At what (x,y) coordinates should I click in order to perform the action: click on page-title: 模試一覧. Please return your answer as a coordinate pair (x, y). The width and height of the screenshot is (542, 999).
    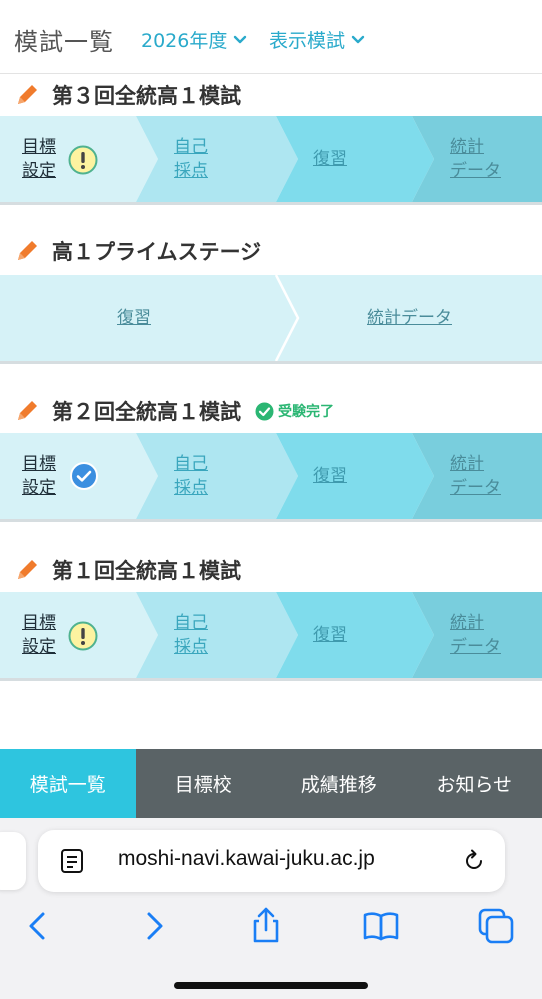
    Looking at the image, I should click on (64, 42).